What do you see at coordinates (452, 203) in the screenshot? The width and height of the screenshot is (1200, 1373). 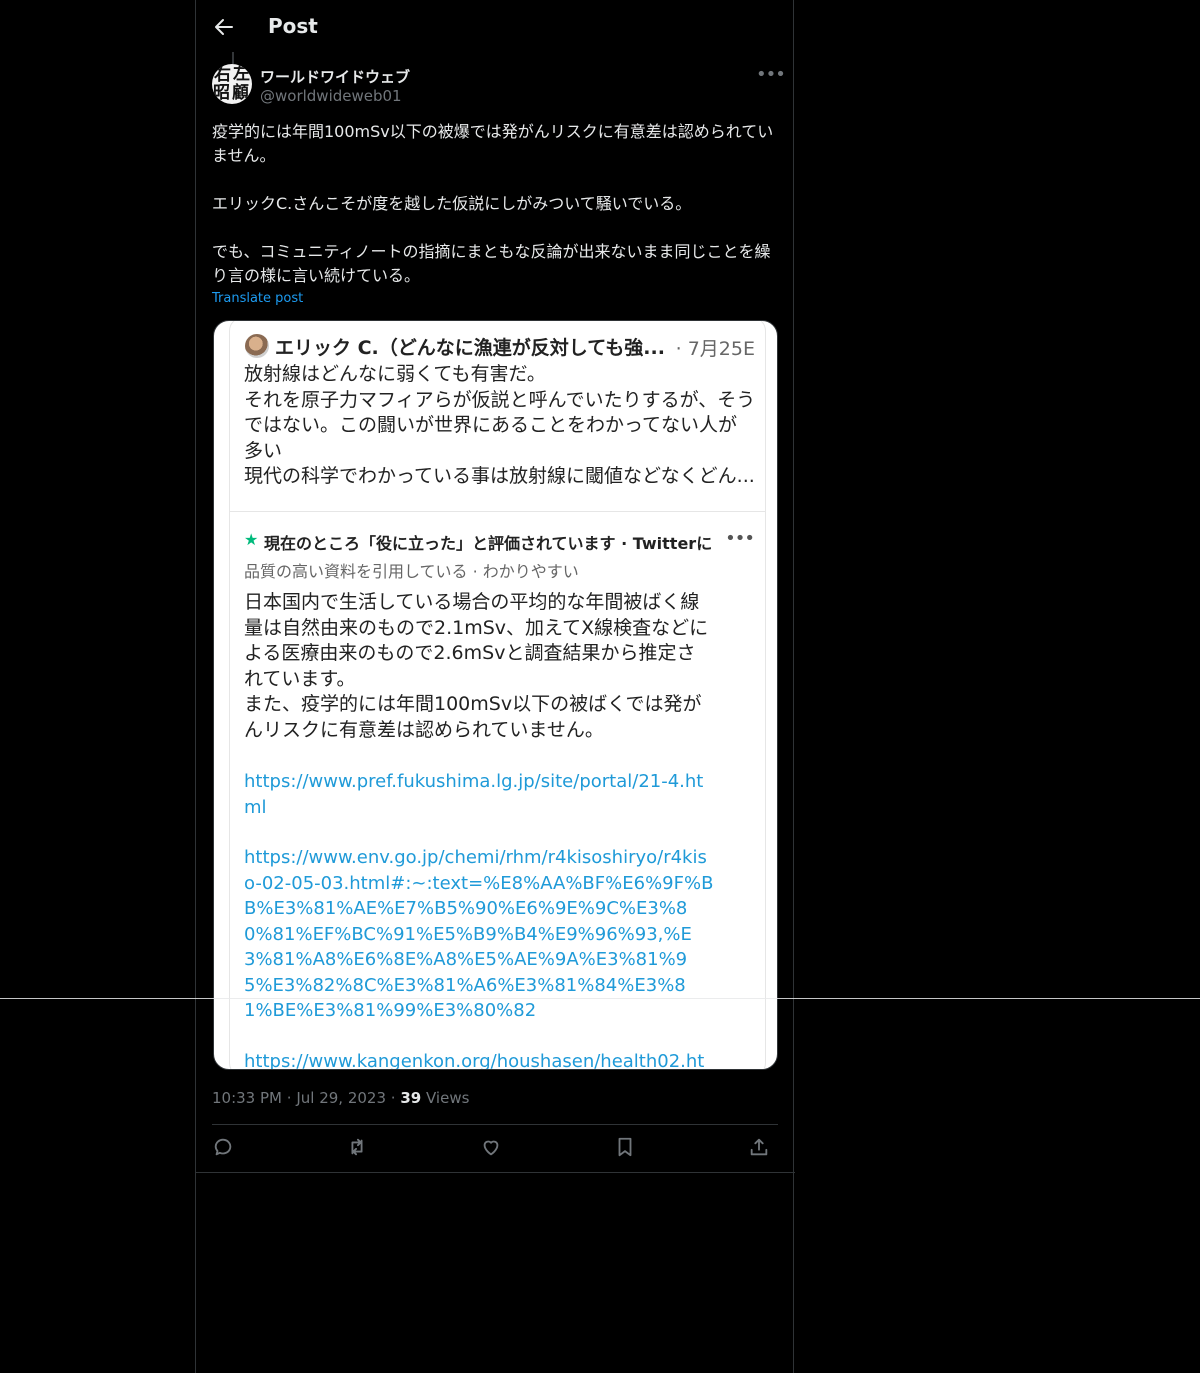 I see `post-paragraph: エリックC.さんこそが度を越した仮説にしがみついて騒いでいる。` at bounding box center [452, 203].